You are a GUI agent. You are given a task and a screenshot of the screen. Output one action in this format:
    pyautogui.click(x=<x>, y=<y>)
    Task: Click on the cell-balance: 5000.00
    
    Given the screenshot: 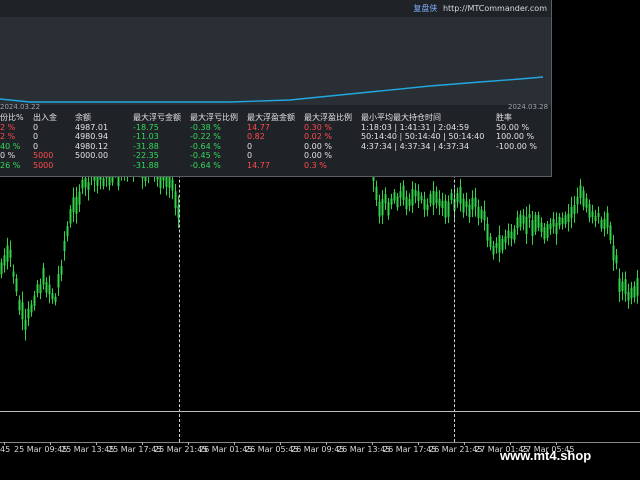 What is the action you would take?
    pyautogui.click(x=92, y=156)
    